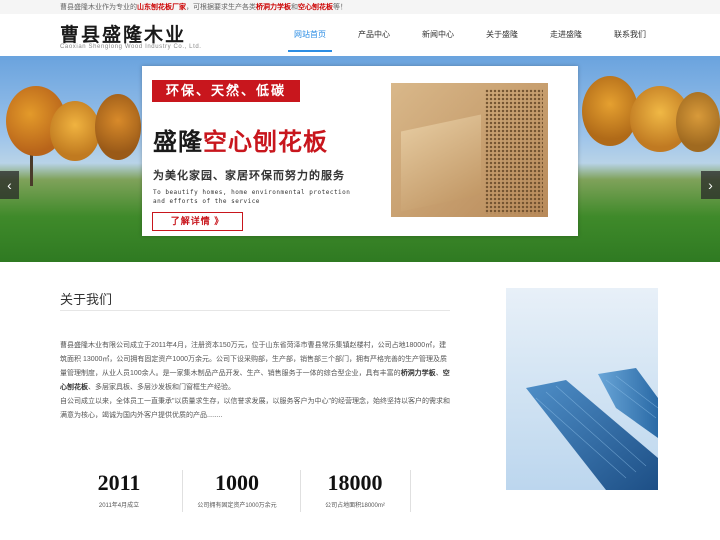 Image resolution: width=720 pixels, height=540 pixels. I want to click on stat-caption: 2011年4月成立, so click(119, 506).